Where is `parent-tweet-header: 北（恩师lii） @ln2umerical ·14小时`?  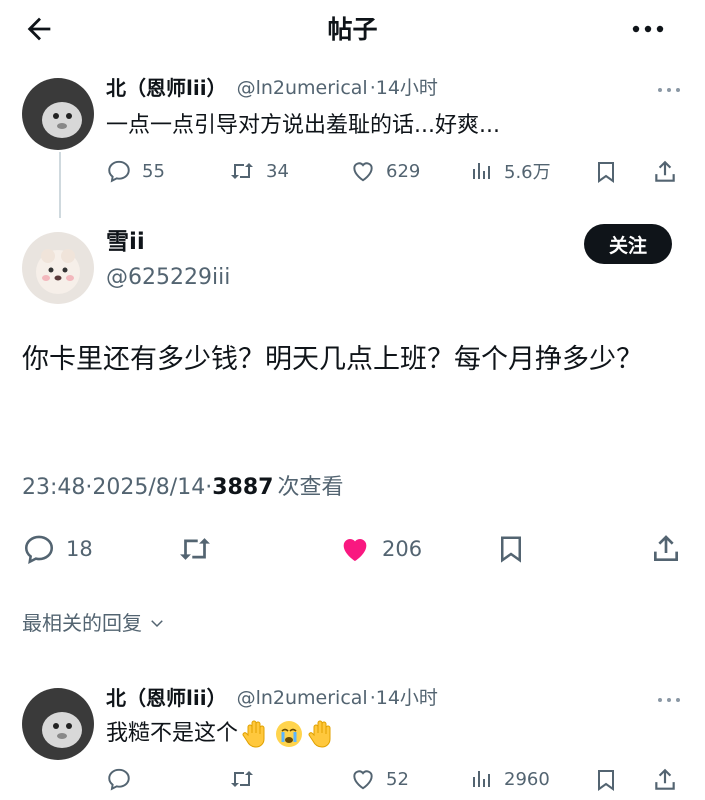
parent-tweet-header: 北（恩师lii） @ln2umerical ·14小时 is located at coordinates (272, 88).